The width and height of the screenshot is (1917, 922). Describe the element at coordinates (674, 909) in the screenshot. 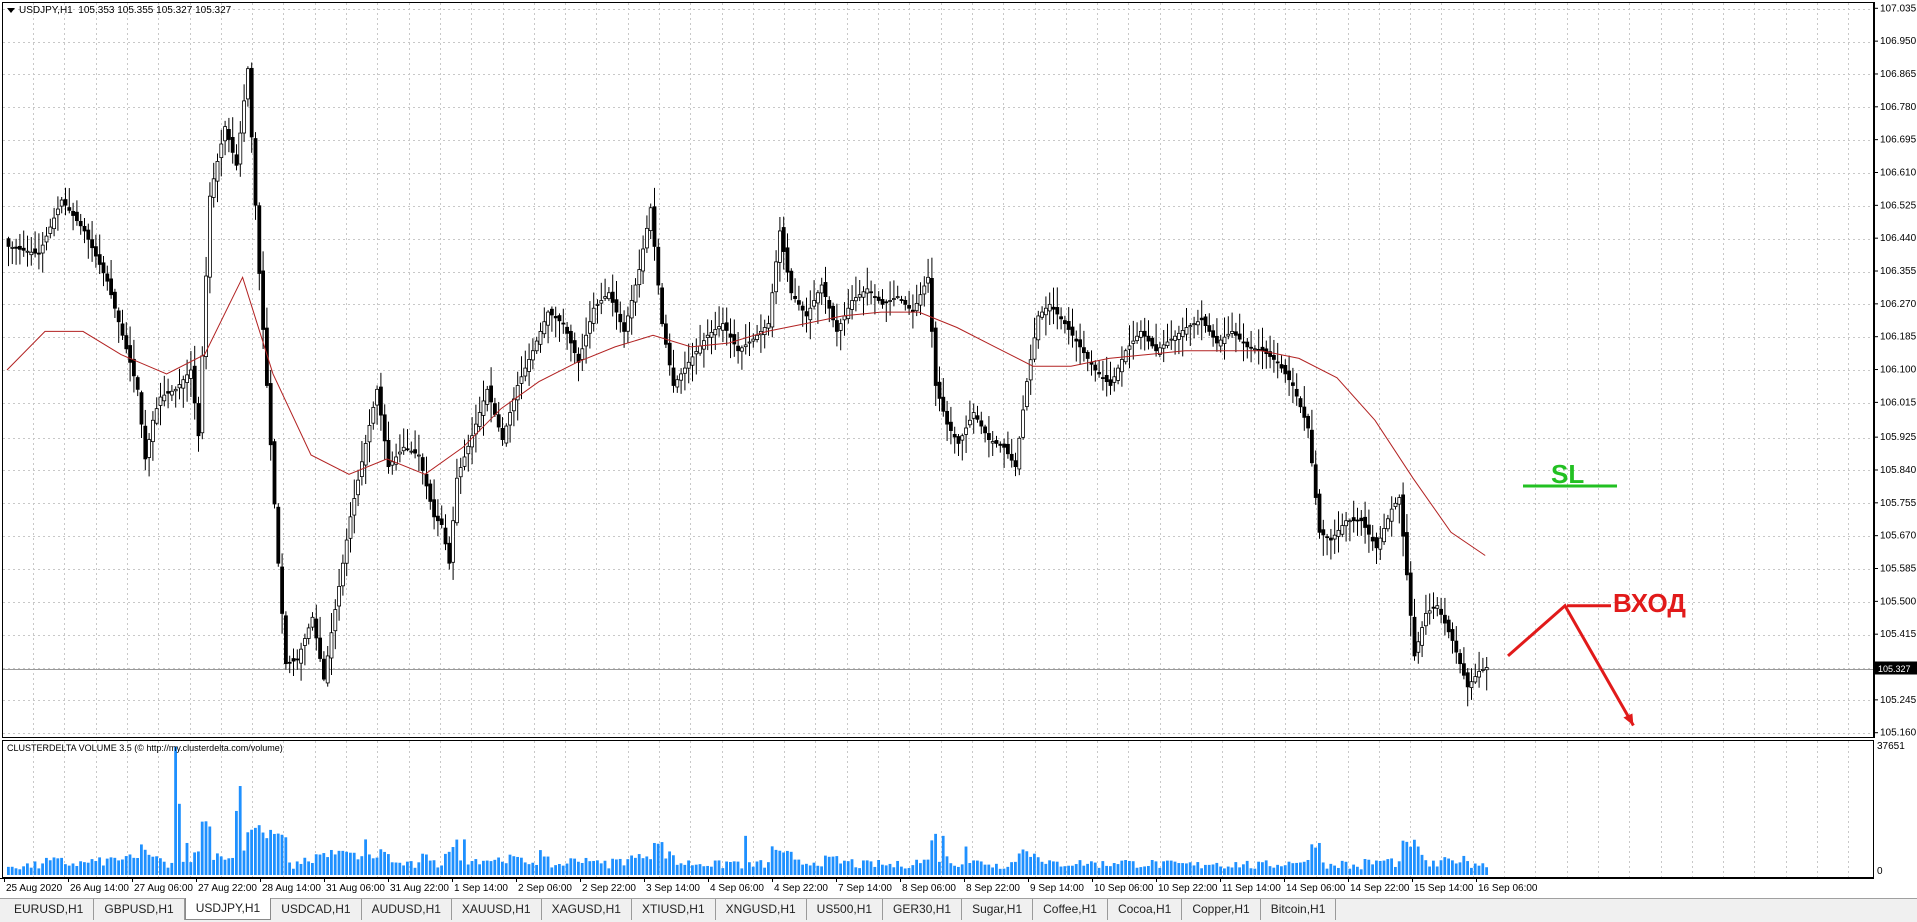

I see `tab-xtiusd-h1: XTIUSD,H1` at that location.